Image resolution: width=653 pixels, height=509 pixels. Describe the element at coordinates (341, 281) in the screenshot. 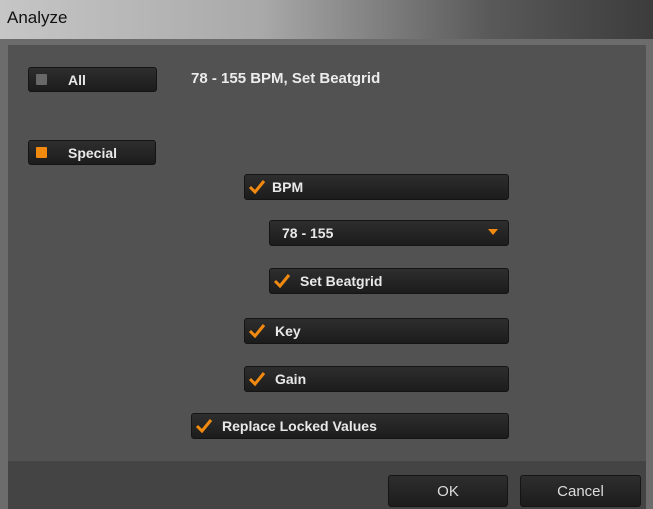

I see `set-beatgrid-label: Set Beatgrid` at that location.